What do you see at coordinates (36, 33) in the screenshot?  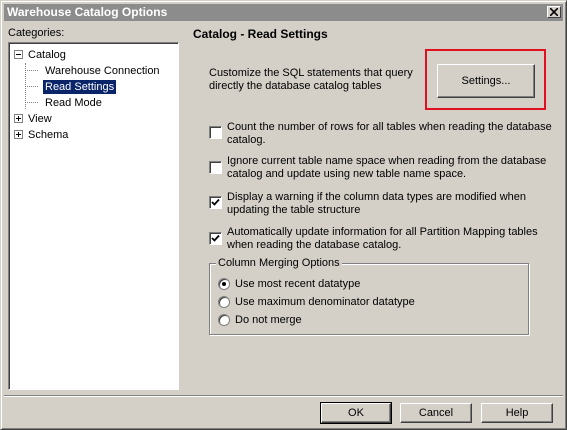 I see `categories-label: Categories:` at bounding box center [36, 33].